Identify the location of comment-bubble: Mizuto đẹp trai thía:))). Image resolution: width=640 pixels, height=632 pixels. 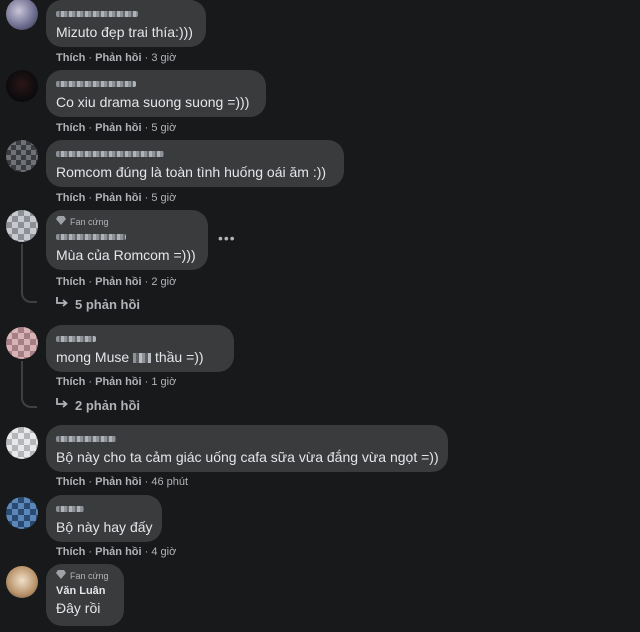
(126, 23).